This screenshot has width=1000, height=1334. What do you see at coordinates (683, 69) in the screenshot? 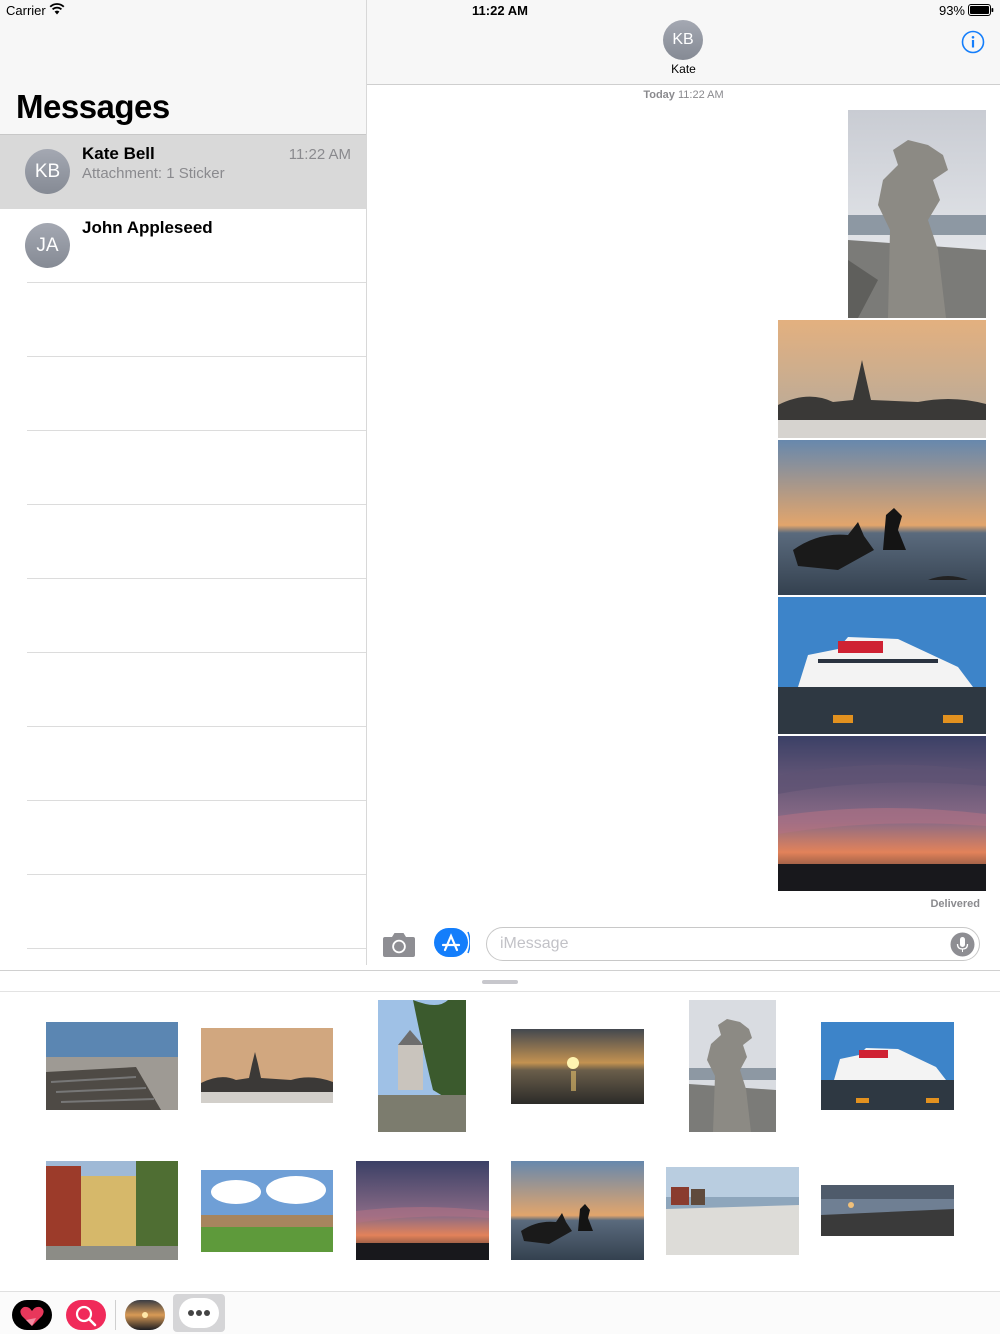
I see `contact-name: Kate` at bounding box center [683, 69].